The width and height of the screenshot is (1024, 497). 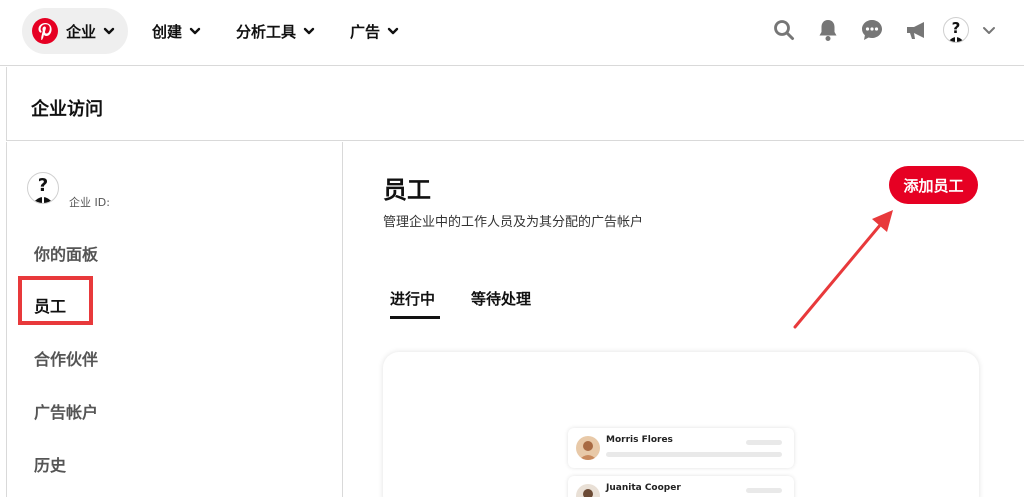 What do you see at coordinates (643, 488) in the screenshot?
I see `preview-name: Juanita Cooper` at bounding box center [643, 488].